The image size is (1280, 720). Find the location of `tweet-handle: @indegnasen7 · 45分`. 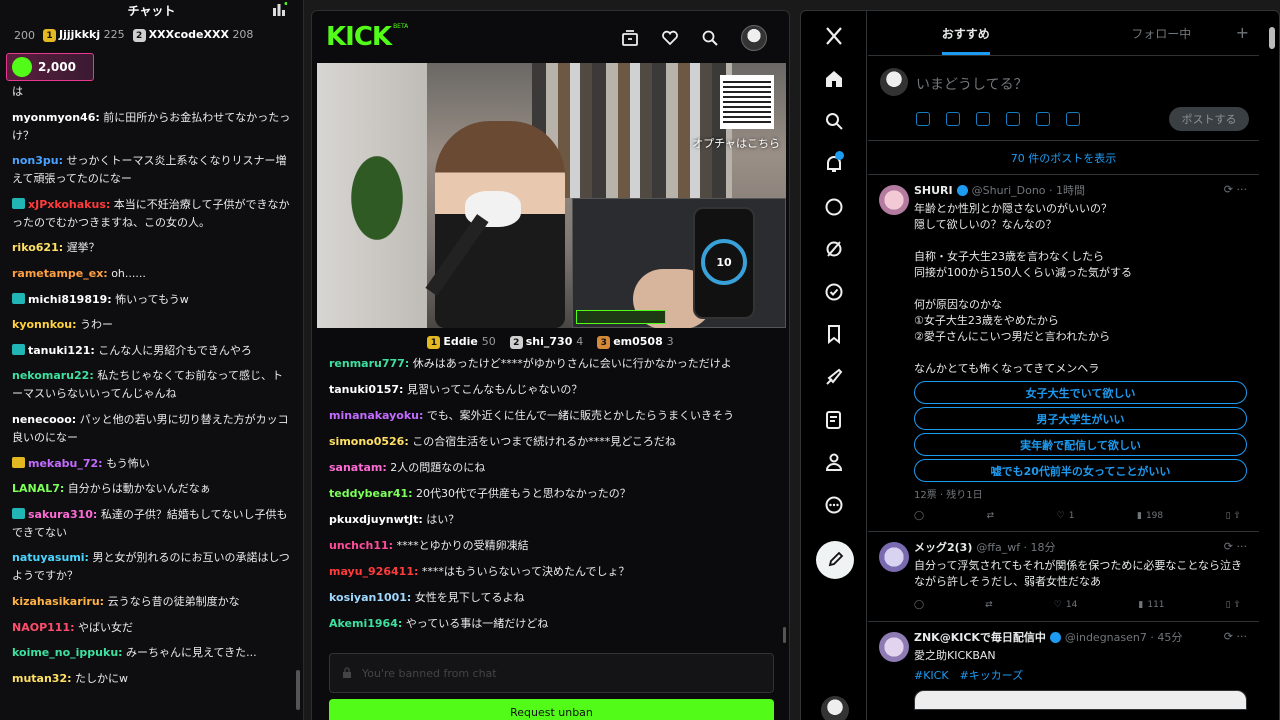

tweet-handle: @indegnasen7 · 45分 is located at coordinates (1123, 637).